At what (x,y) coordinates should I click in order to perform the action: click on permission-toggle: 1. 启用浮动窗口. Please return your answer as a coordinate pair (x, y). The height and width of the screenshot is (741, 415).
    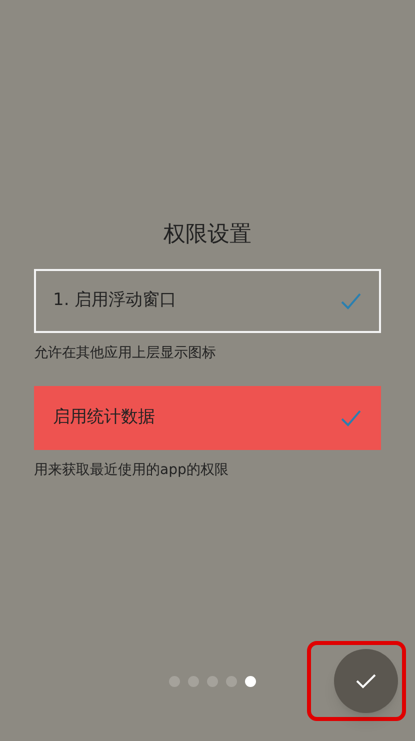
    Looking at the image, I should click on (207, 301).